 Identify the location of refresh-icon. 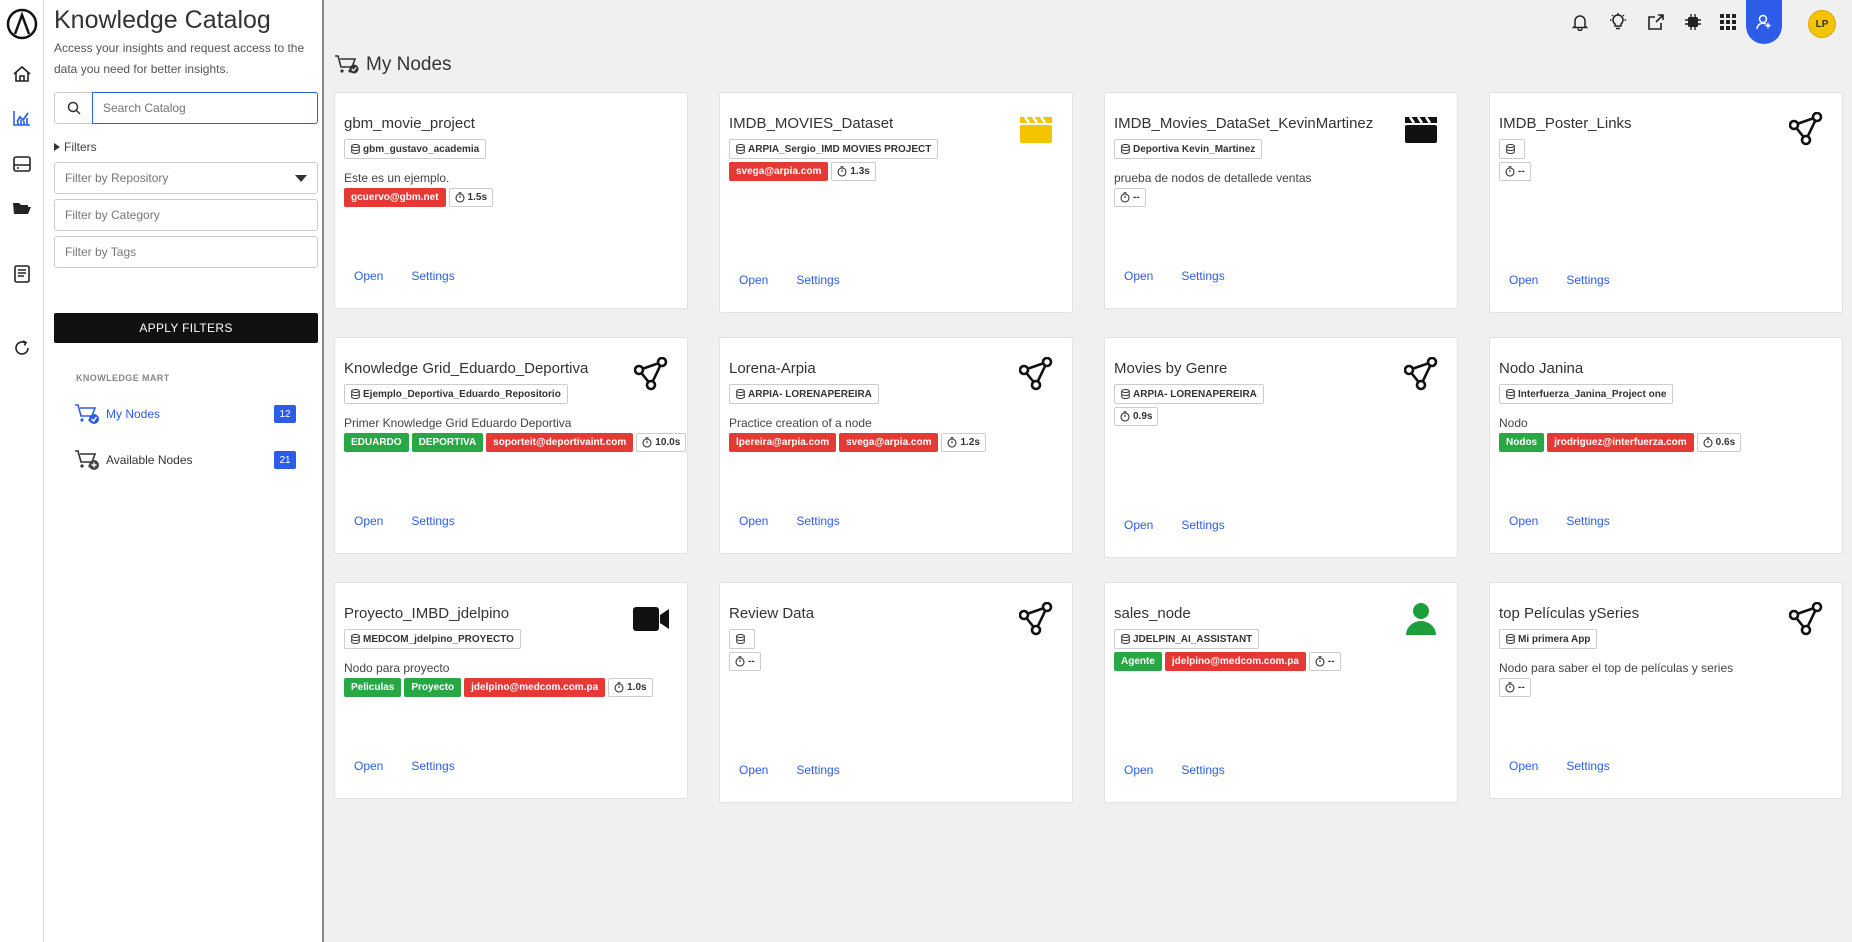
(22, 348).